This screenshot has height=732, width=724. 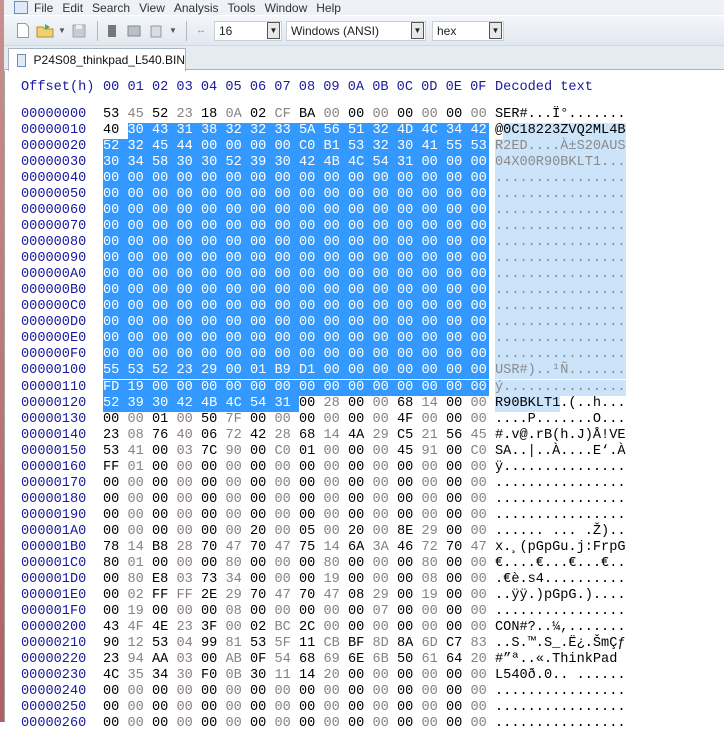 I want to click on hex-byte: 94, so click(x=140, y=660).